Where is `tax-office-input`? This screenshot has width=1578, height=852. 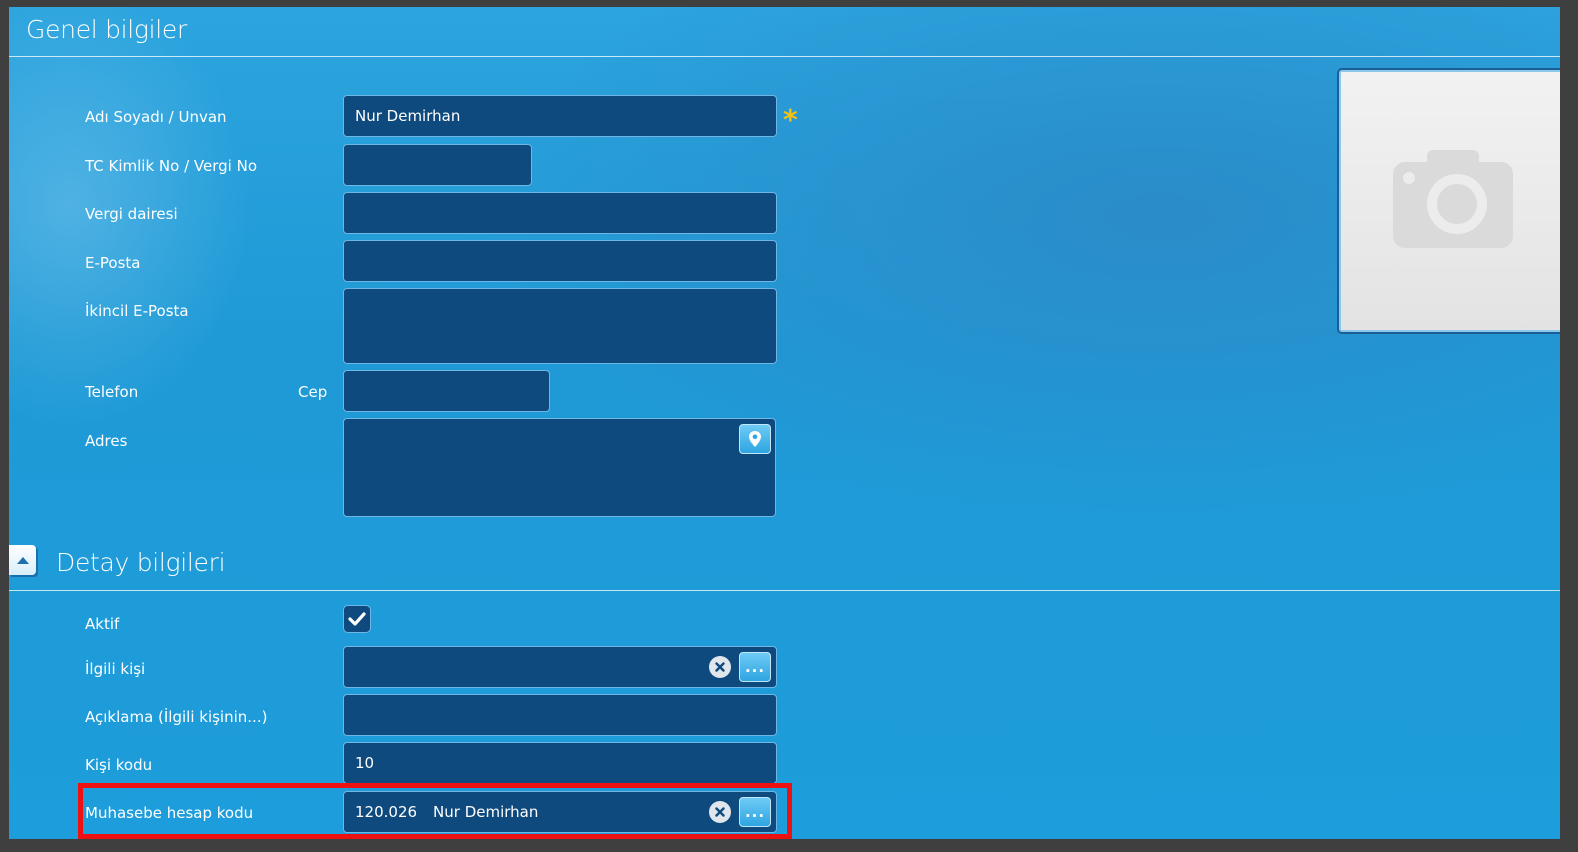
tax-office-input is located at coordinates (560, 213).